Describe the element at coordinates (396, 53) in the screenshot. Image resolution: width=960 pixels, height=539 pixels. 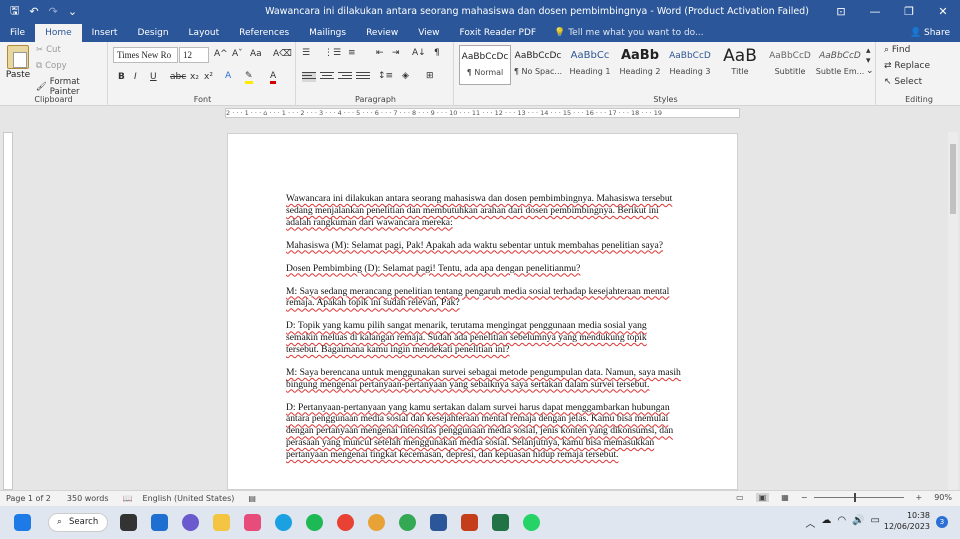
I see `increase-indent-icon: ⇥` at that location.